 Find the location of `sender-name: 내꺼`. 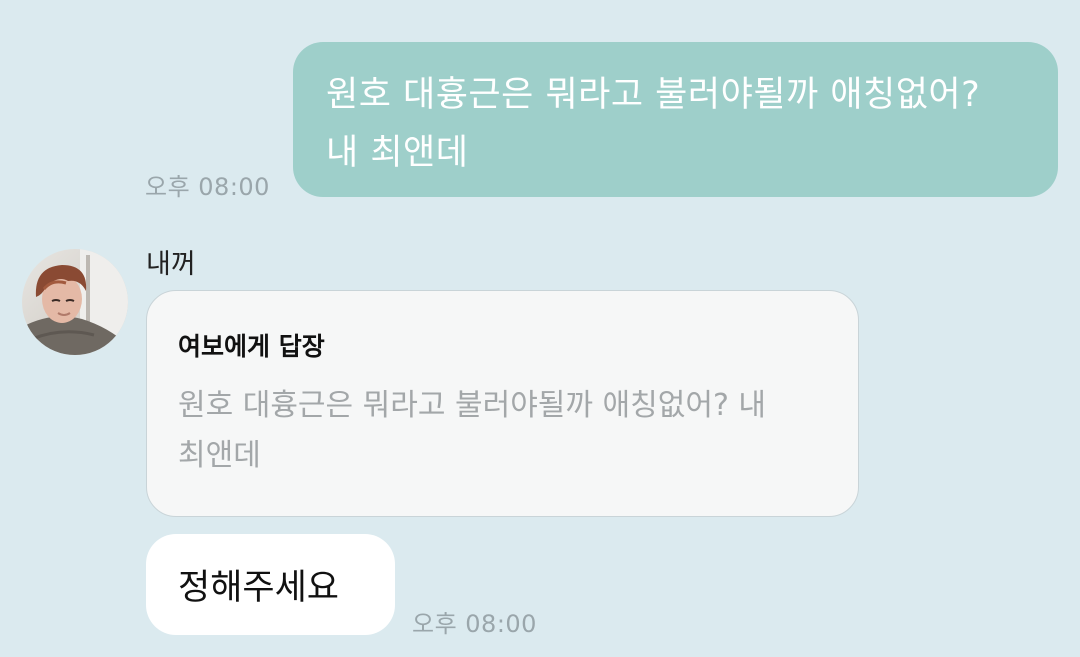

sender-name: 내꺼 is located at coordinates (171, 264).